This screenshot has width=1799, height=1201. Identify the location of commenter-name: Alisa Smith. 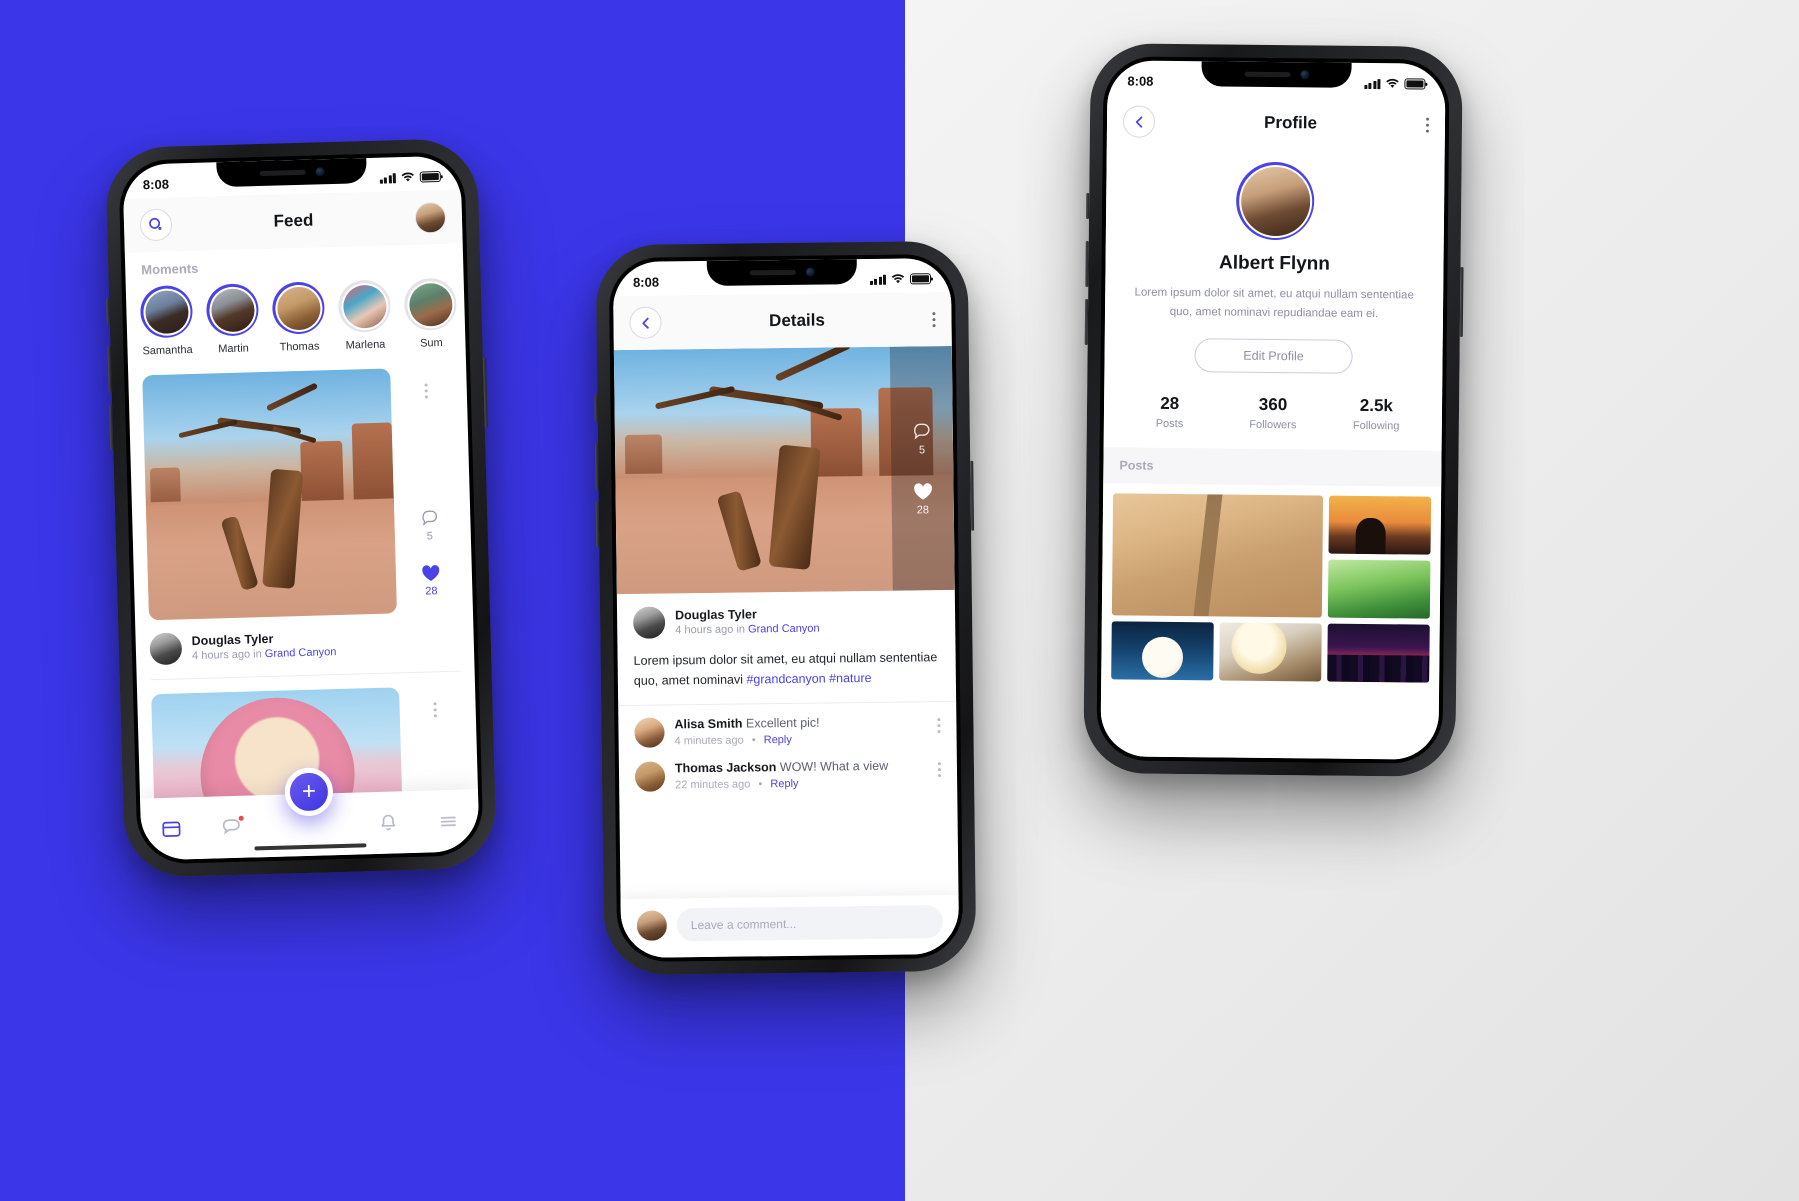
(708, 724).